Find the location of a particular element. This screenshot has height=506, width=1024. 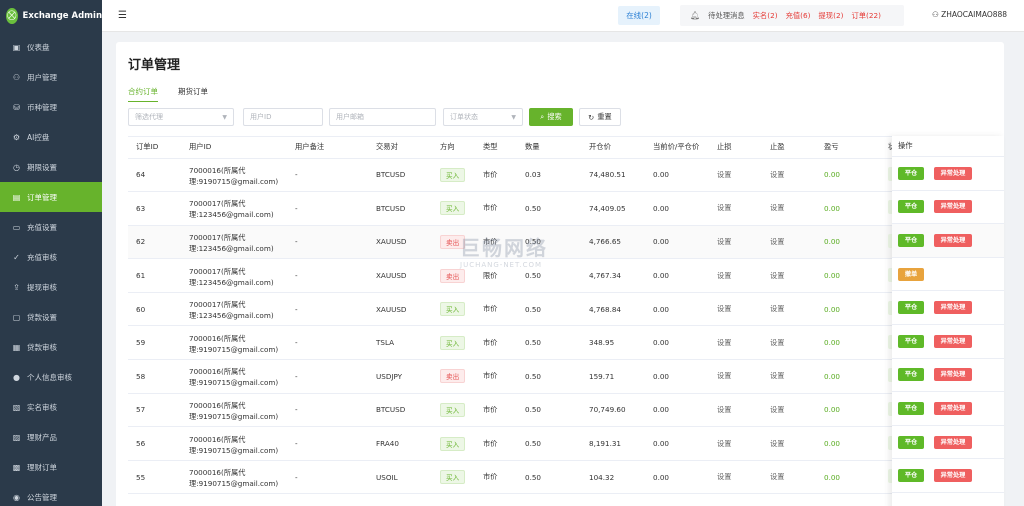

clock-icon: ◷ is located at coordinates (16, 167).